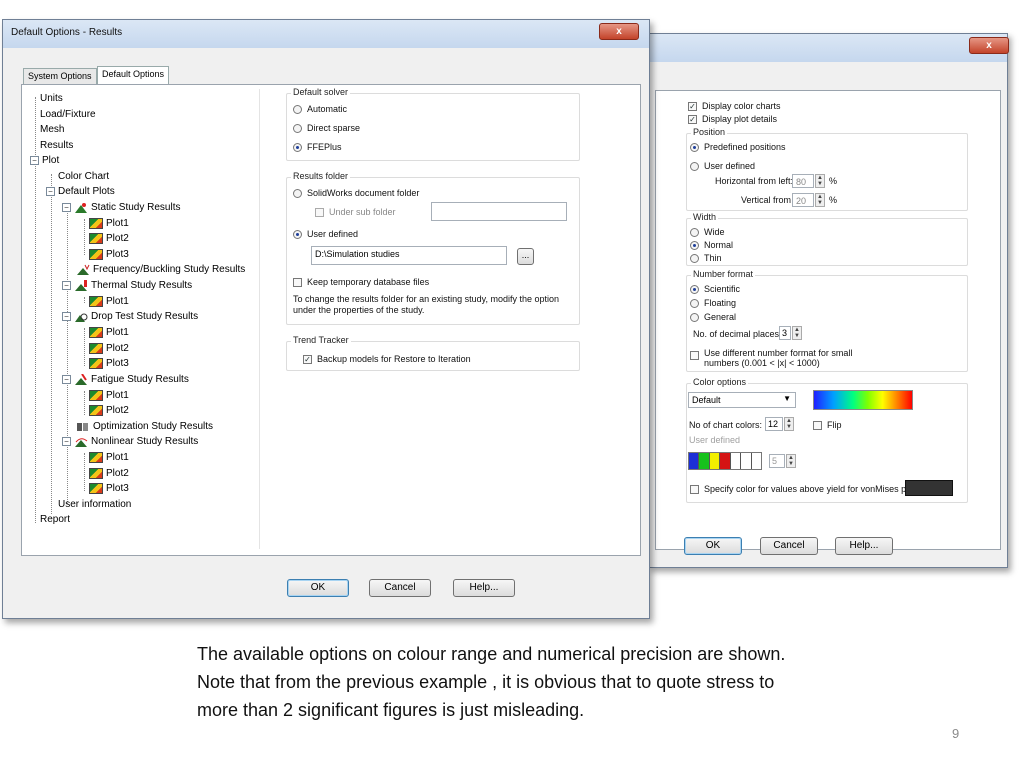 The width and height of the screenshot is (1024, 768). I want to click on width-wide-radio: Wide, so click(707, 232).